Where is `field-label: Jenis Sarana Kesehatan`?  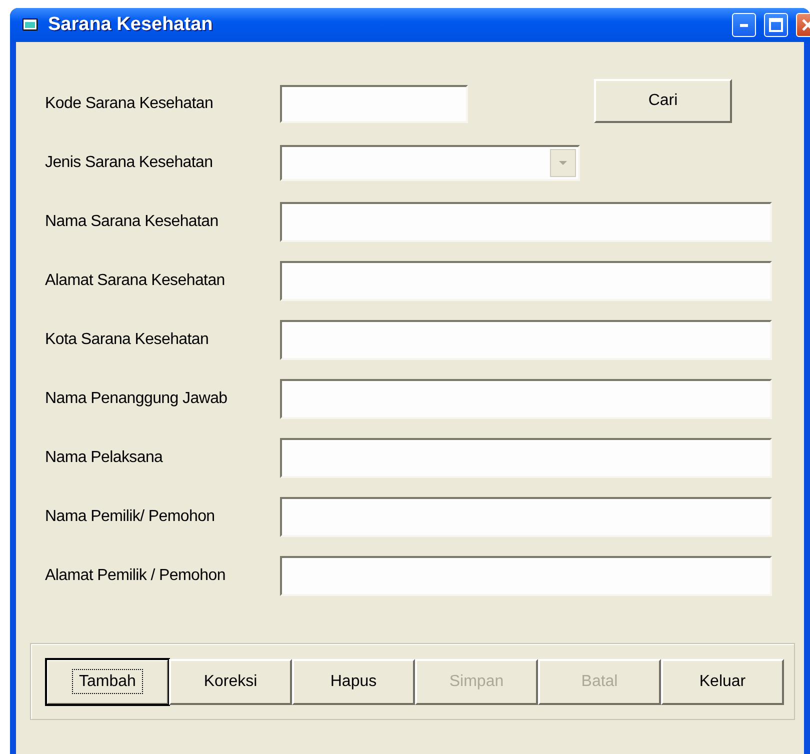
field-label: Jenis Sarana Kesehatan is located at coordinates (129, 163).